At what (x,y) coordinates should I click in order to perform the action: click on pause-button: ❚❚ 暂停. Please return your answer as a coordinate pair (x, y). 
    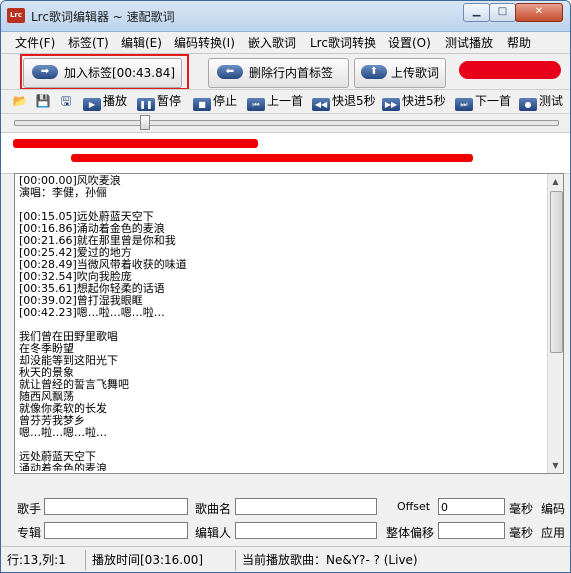
    Looking at the image, I should click on (159, 101).